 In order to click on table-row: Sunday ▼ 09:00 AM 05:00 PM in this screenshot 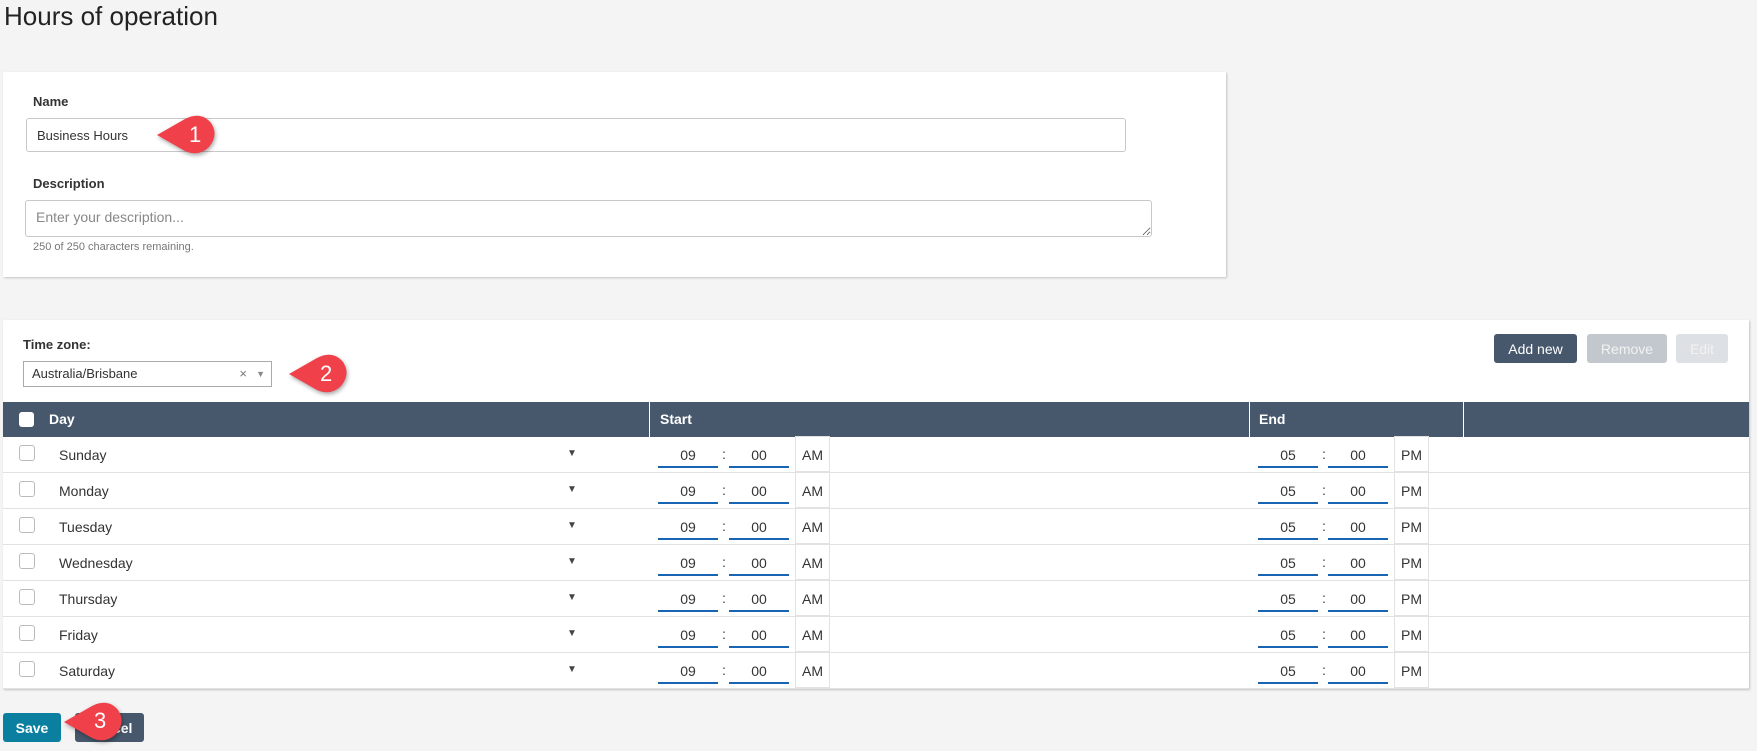, I will do `click(876, 454)`.